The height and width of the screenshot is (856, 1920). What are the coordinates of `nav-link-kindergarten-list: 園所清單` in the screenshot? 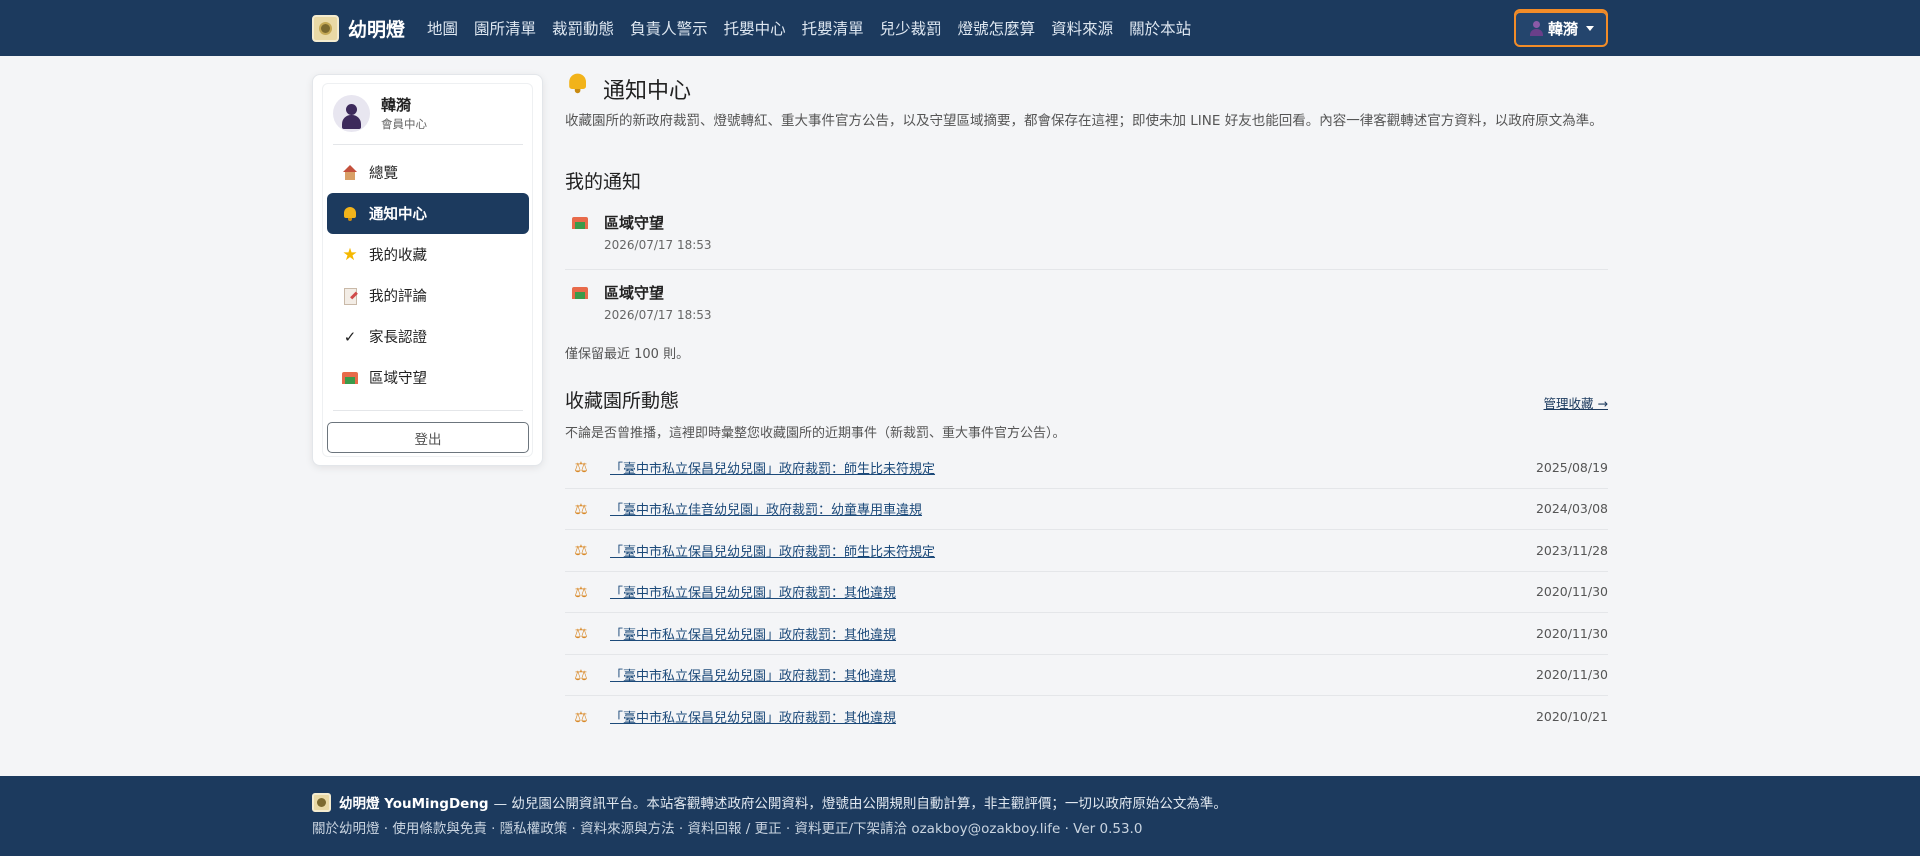 It's located at (505, 28).